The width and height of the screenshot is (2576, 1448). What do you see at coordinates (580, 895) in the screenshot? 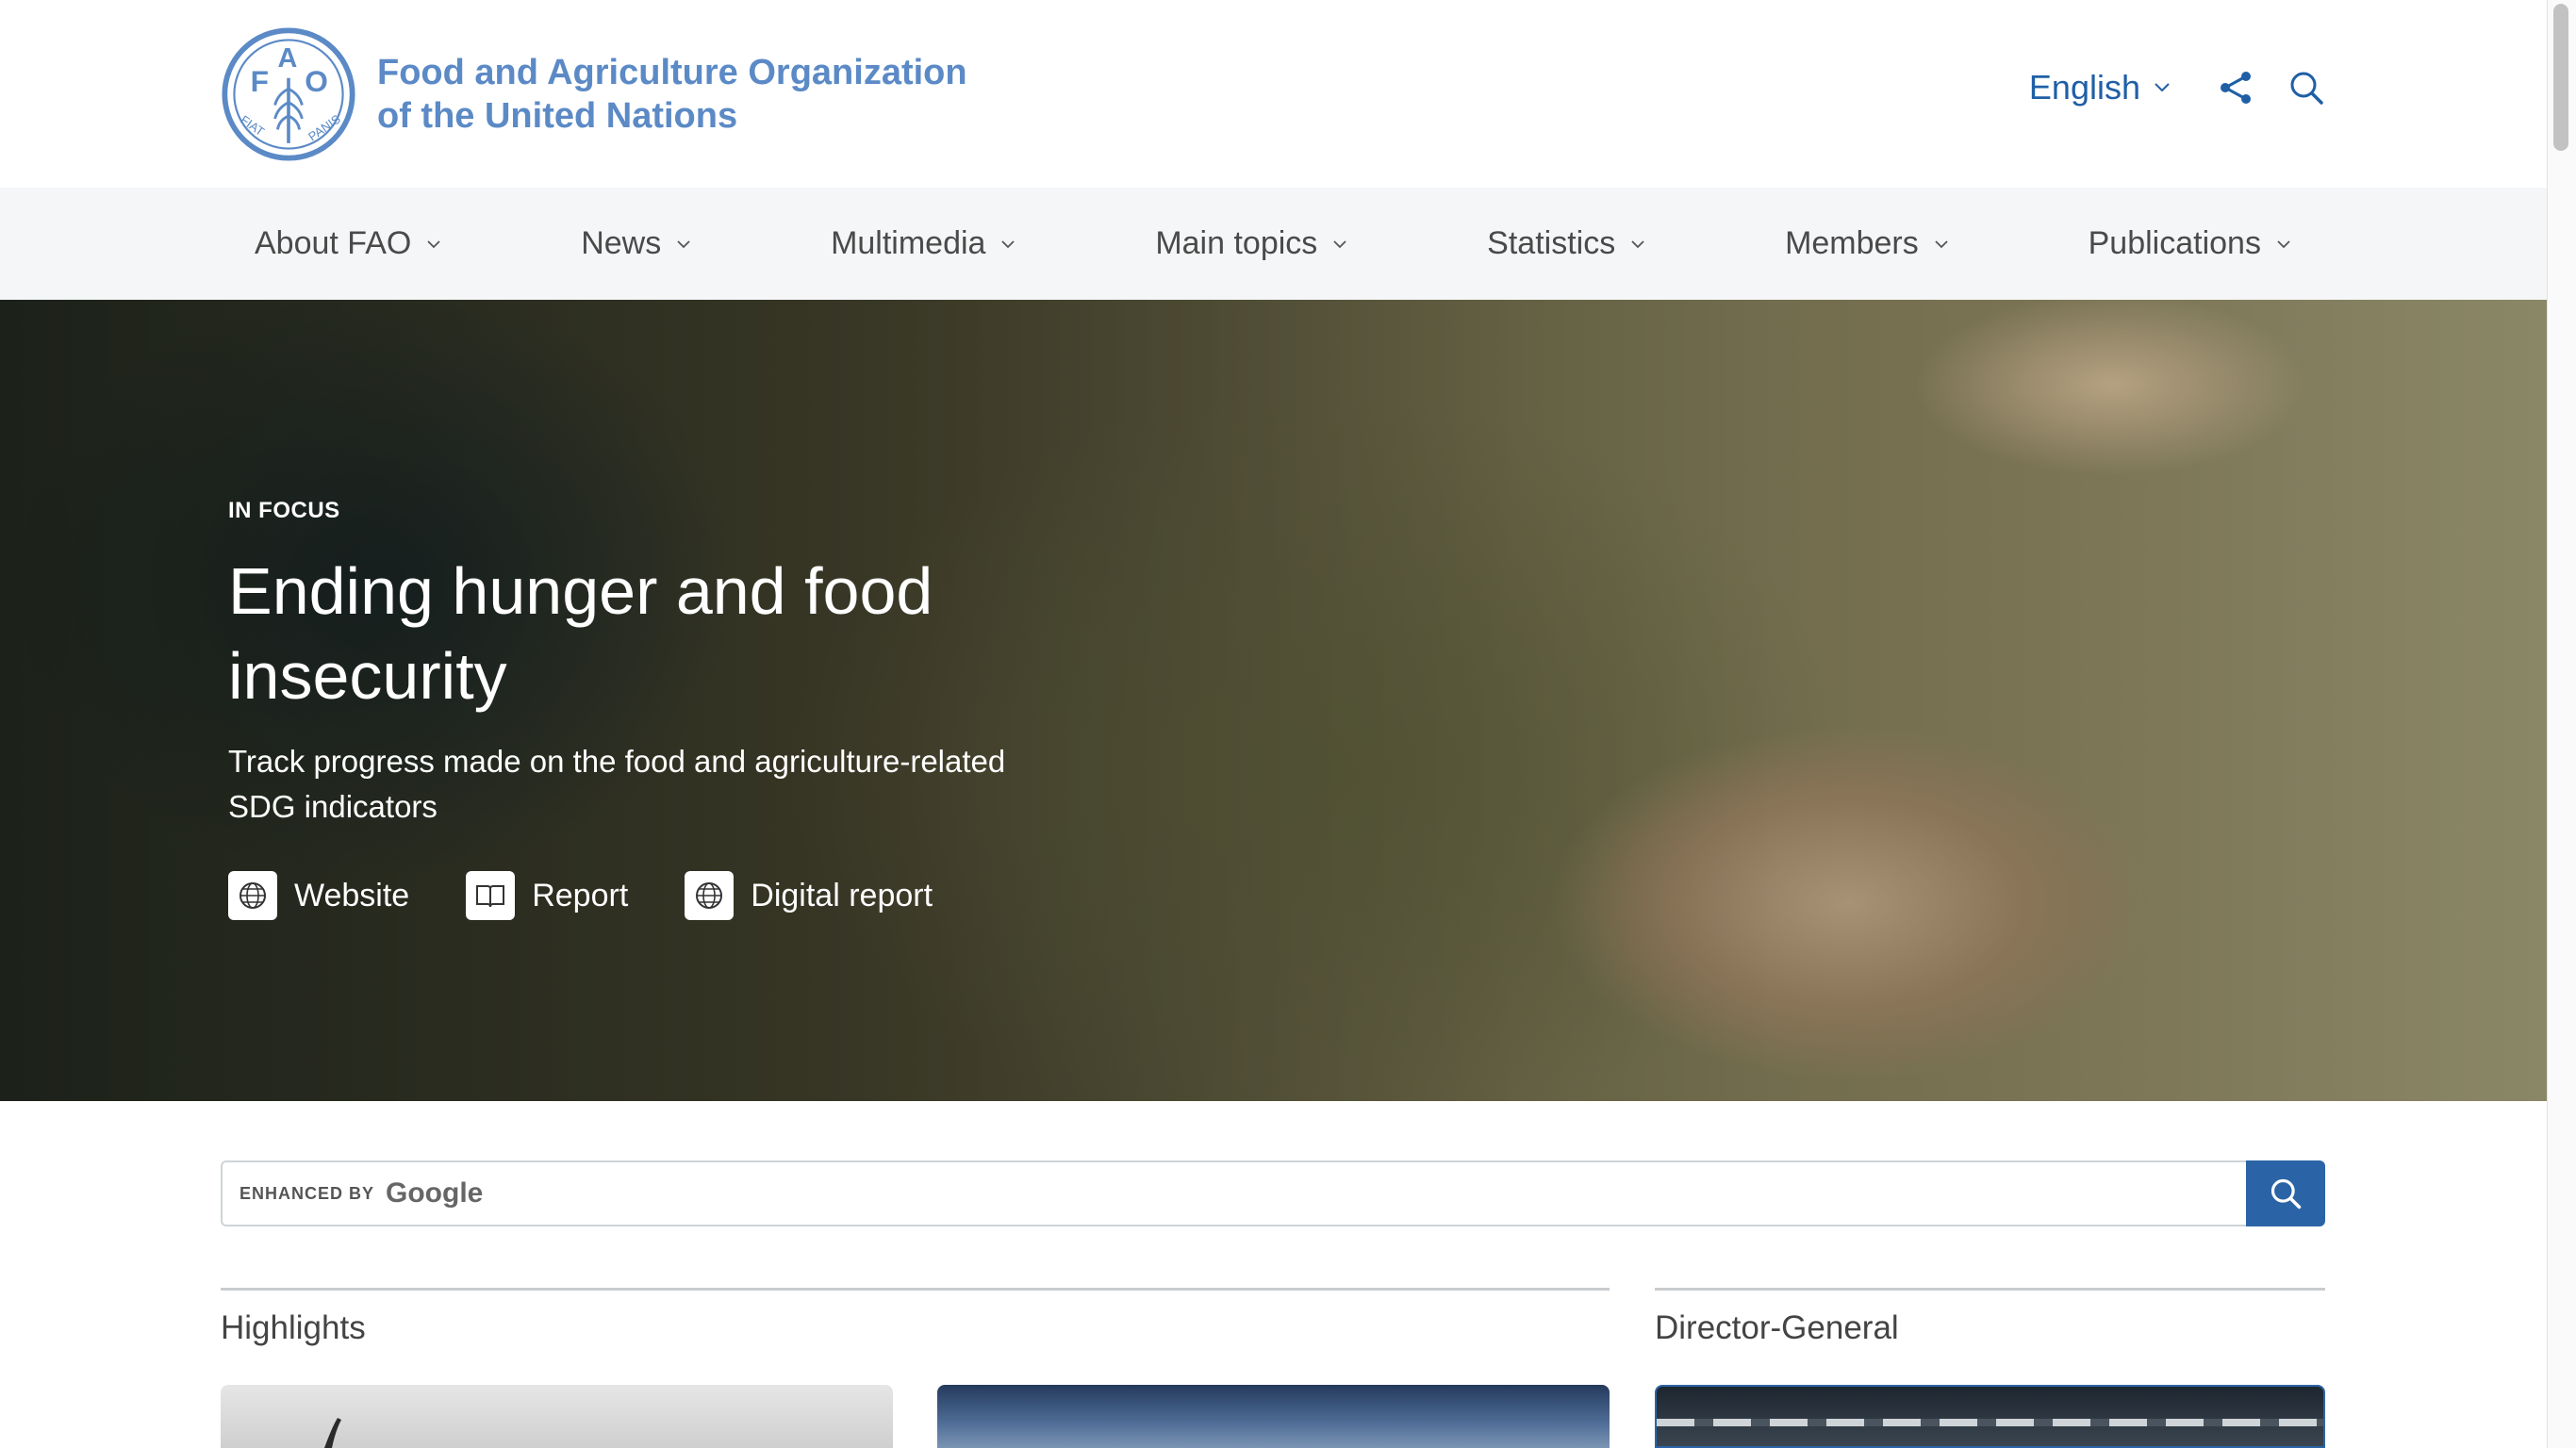
I see `report-link-label: Report` at bounding box center [580, 895].